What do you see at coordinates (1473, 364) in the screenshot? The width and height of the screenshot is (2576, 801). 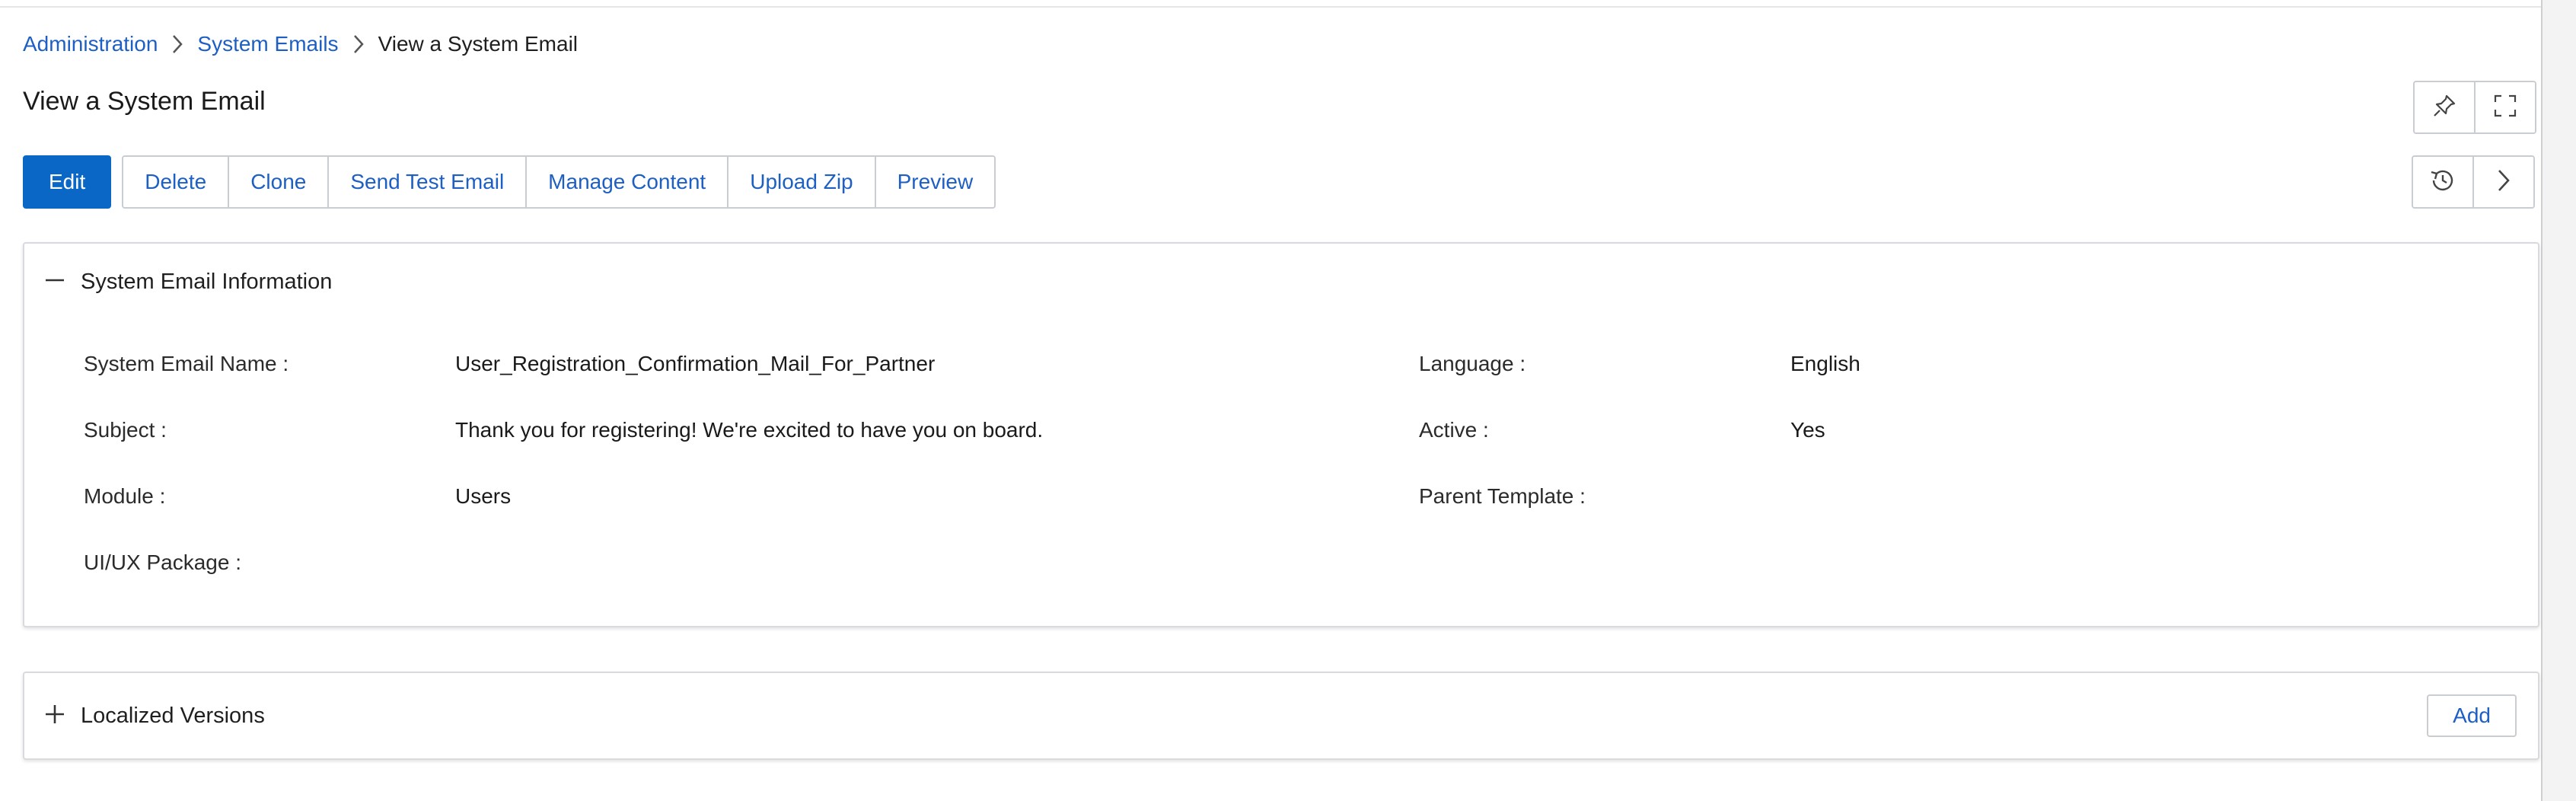 I see `language-label: Language :` at bounding box center [1473, 364].